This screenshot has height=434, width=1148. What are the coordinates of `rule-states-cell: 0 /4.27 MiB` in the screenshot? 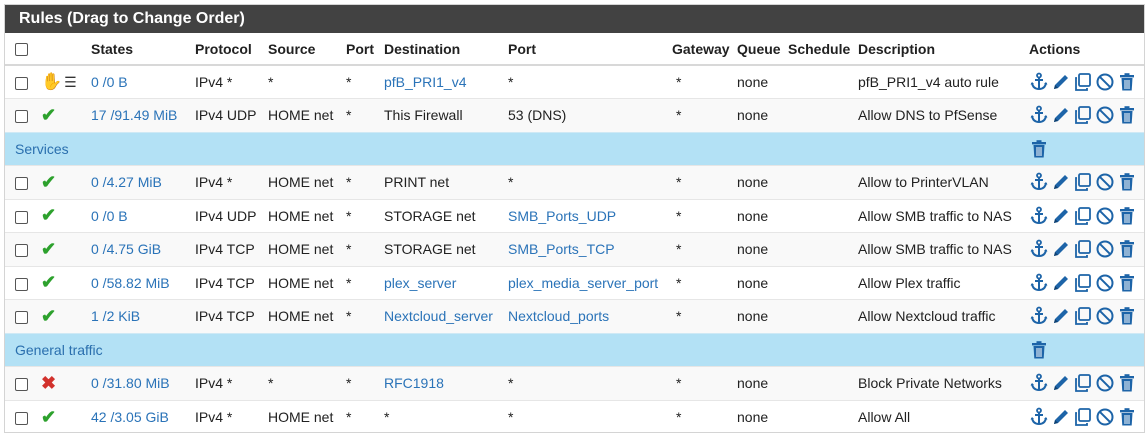 It's located at (139, 182).